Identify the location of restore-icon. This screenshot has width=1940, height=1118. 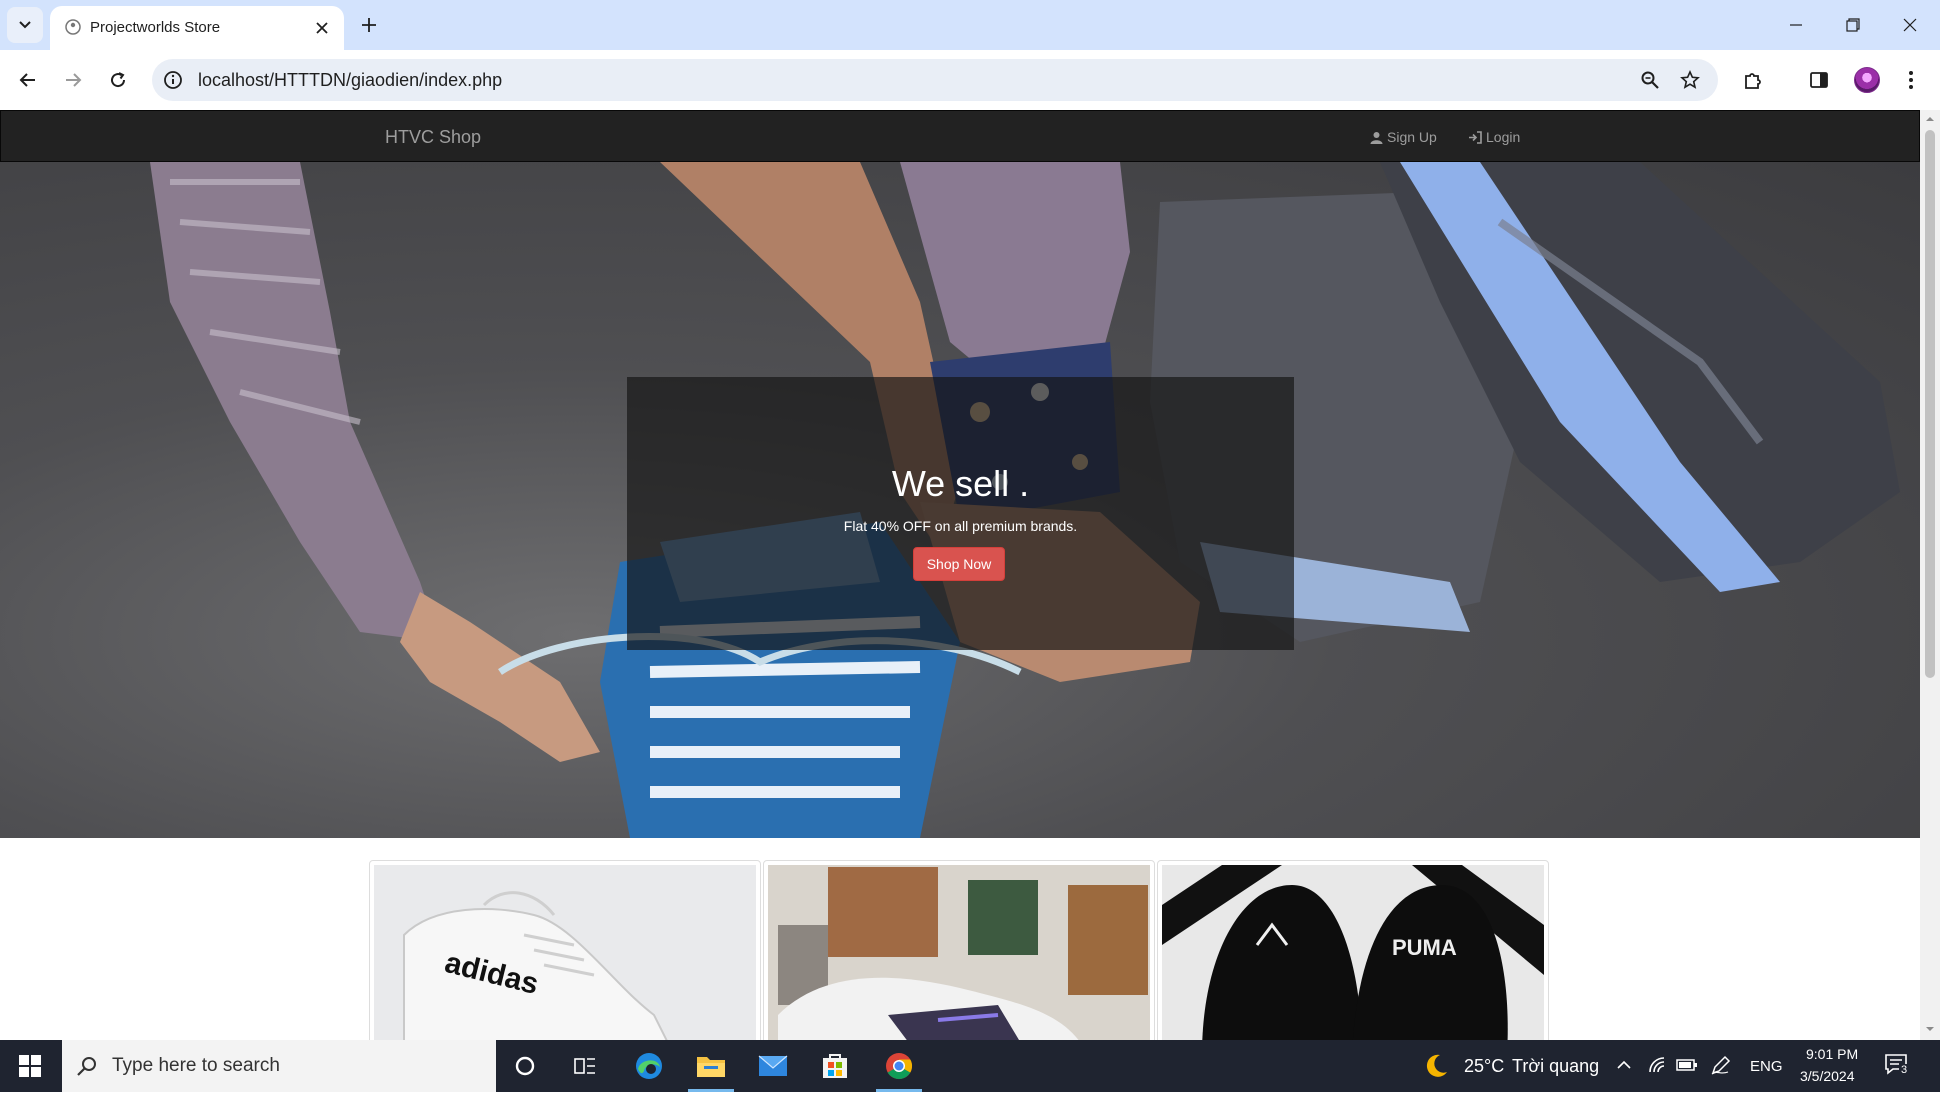
(1853, 25).